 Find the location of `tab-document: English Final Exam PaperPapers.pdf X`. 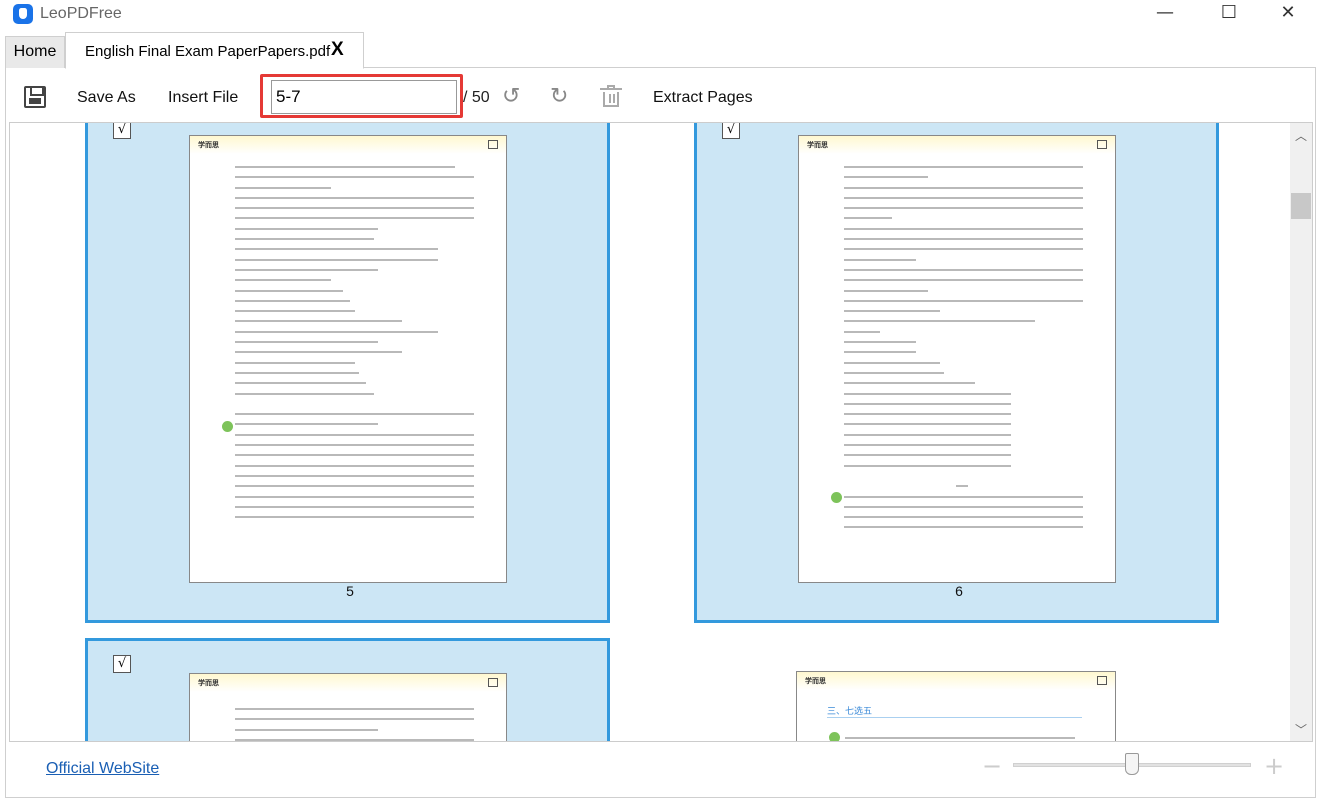

tab-document: English Final Exam PaperPapers.pdf X is located at coordinates (214, 50).